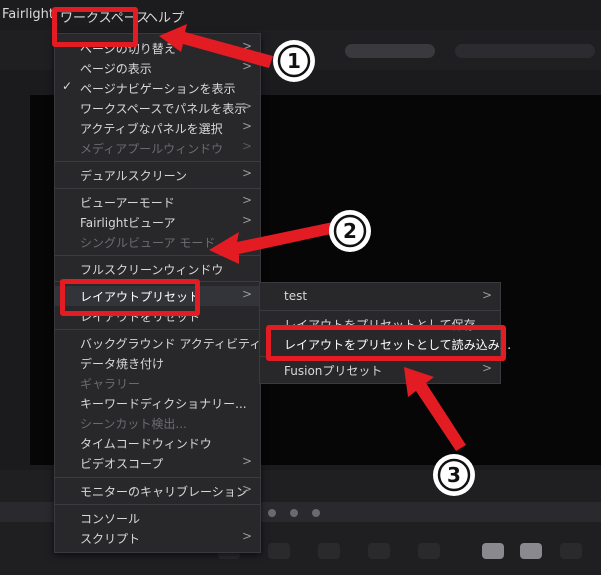 The height and width of the screenshot is (575, 601). I want to click on menu-item-background-activity: バックグラウンド アクティビティ, so click(158, 343).